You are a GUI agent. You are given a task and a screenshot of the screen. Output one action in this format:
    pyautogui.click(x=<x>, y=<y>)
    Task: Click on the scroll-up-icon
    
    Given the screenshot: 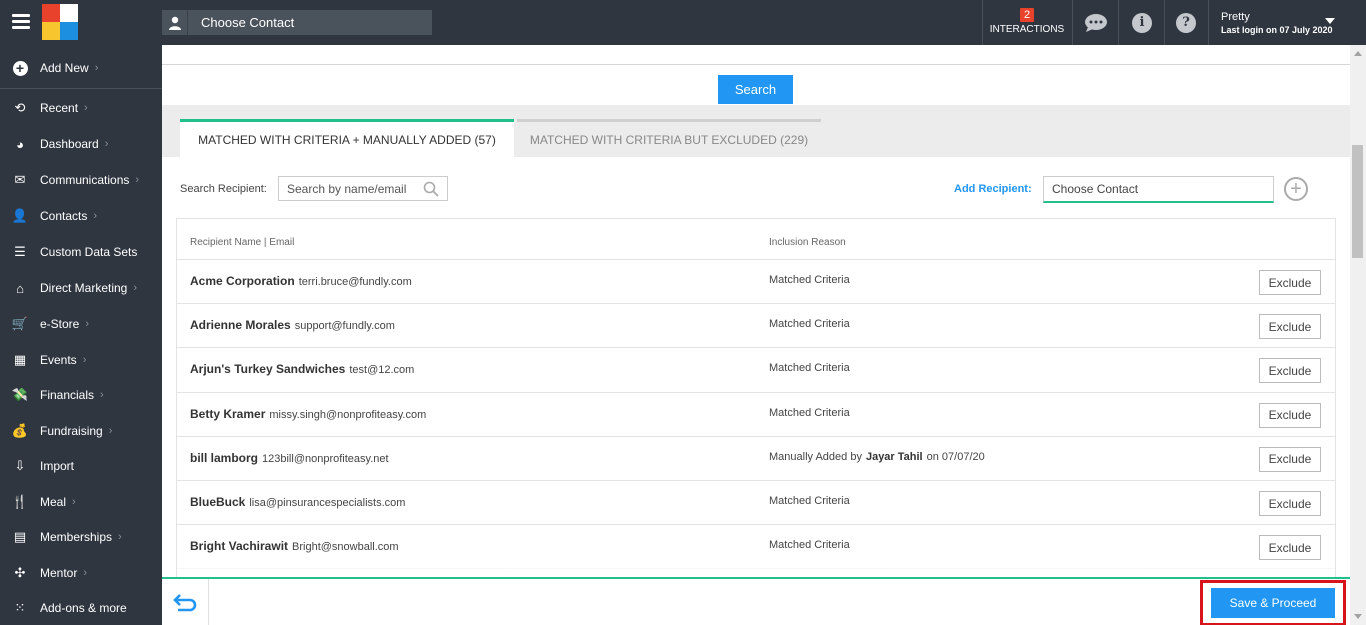 What is the action you would take?
    pyautogui.click(x=1358, y=53)
    